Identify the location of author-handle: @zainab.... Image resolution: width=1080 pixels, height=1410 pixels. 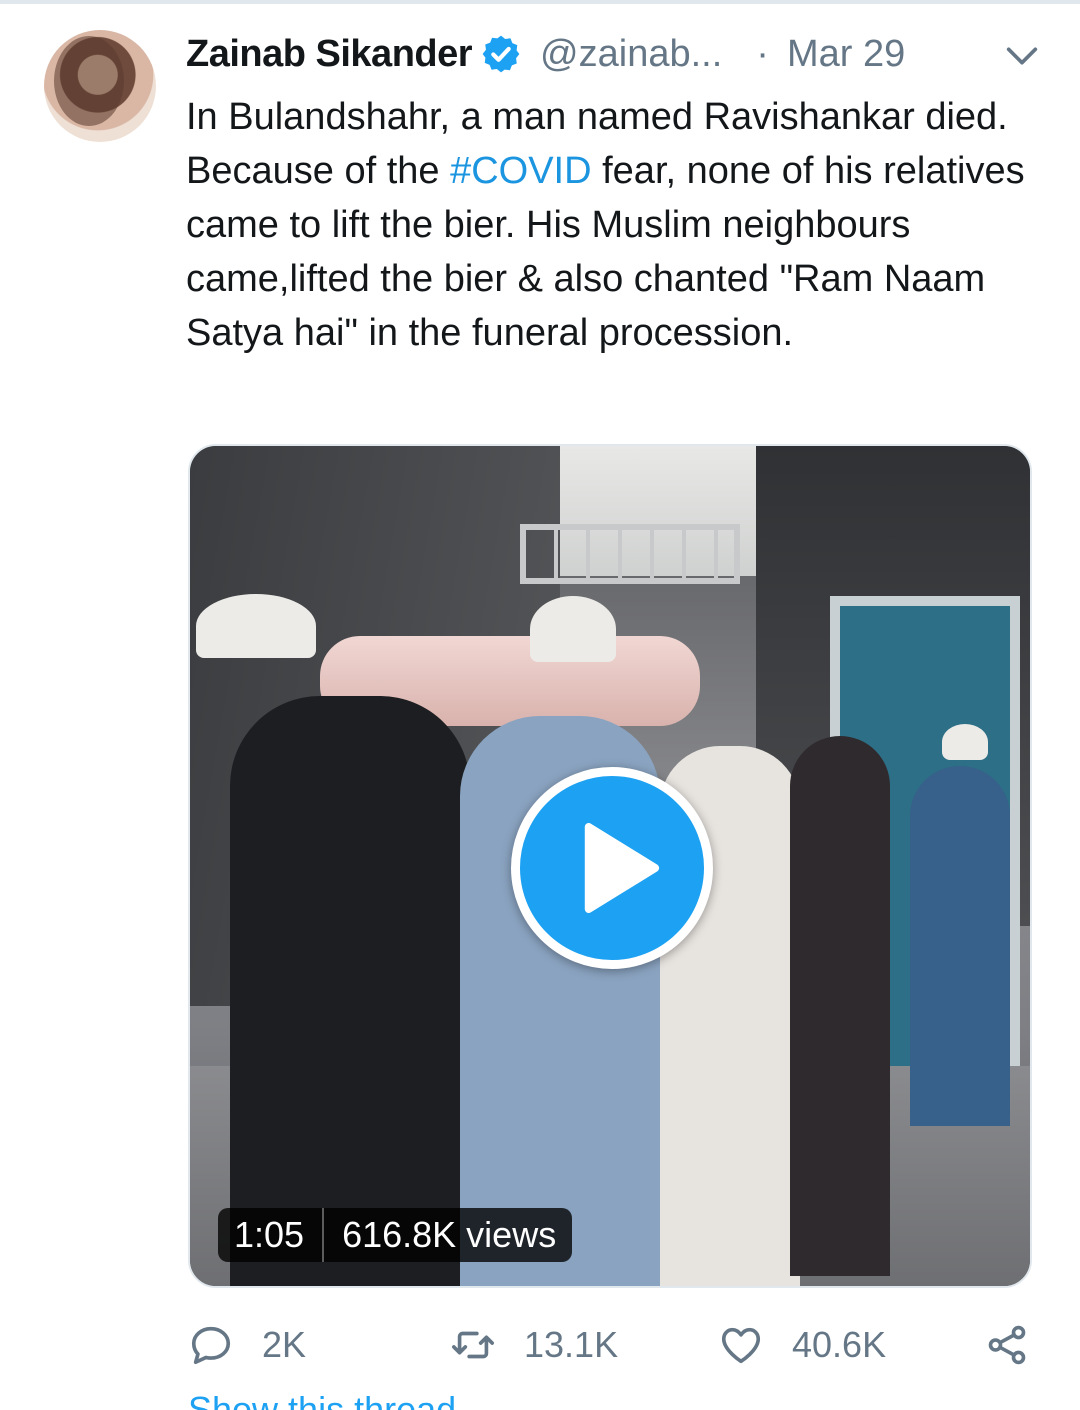
(631, 54).